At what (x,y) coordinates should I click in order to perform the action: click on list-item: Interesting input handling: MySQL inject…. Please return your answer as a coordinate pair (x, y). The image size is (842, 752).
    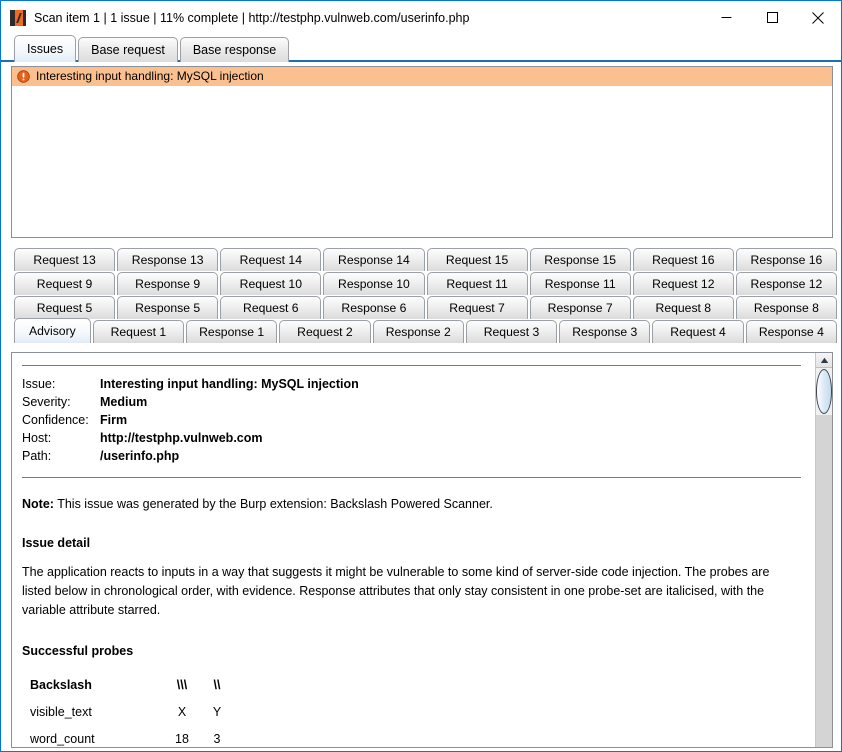
    Looking at the image, I should click on (422, 76).